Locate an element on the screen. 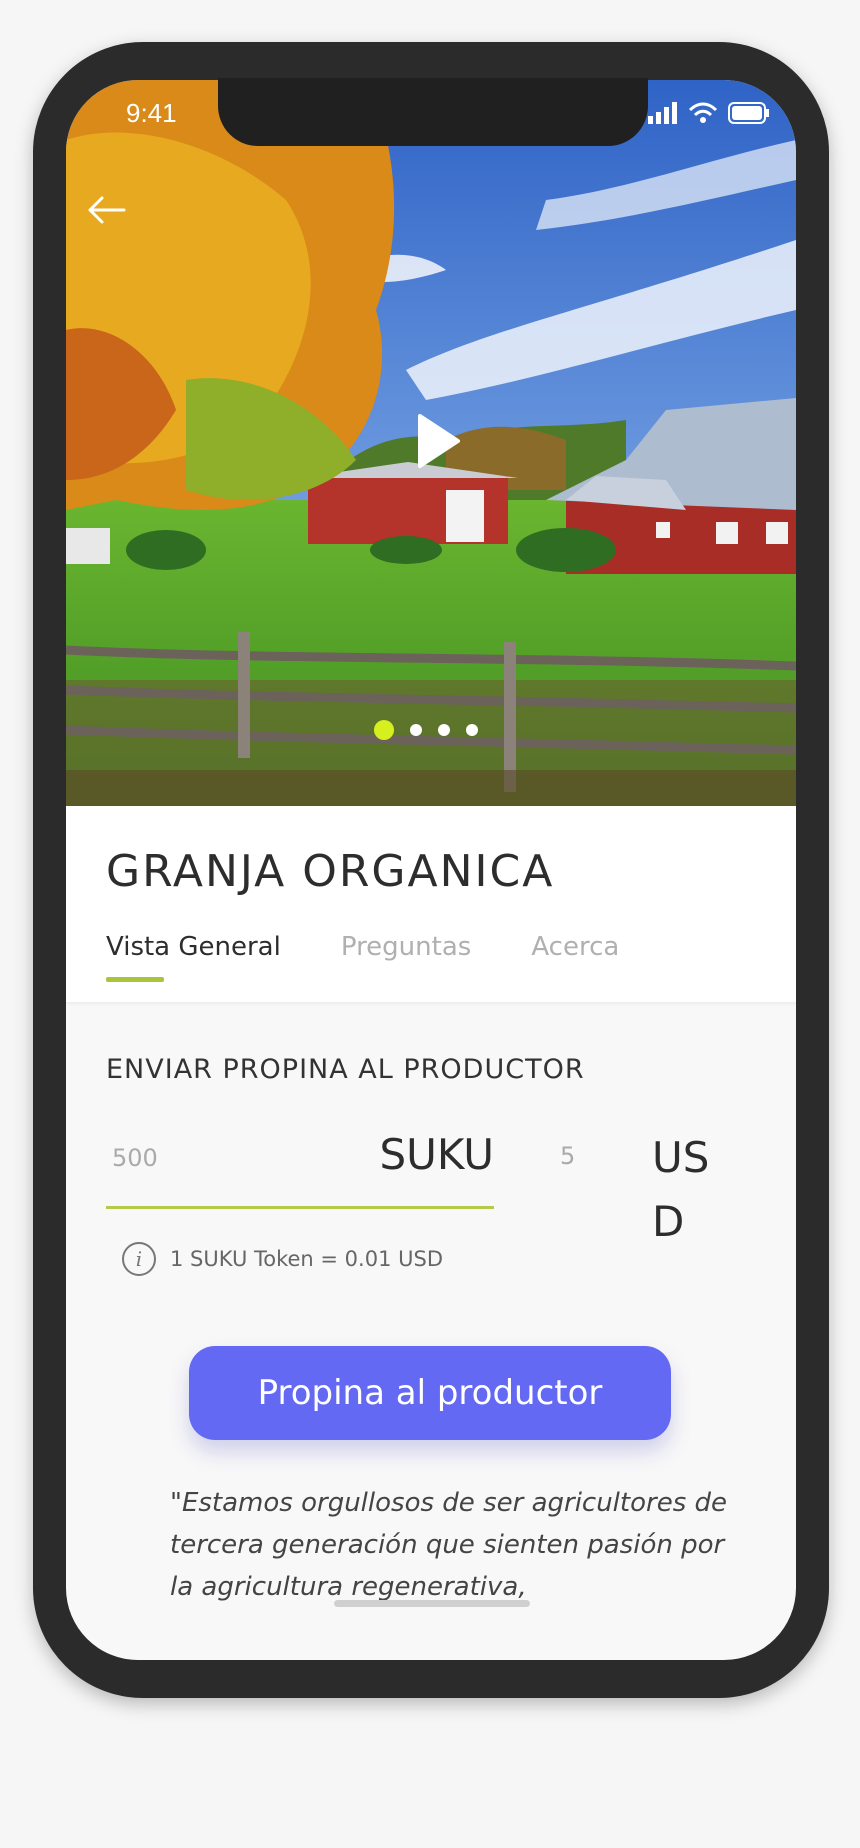 The image size is (860, 1848). usd-unit-label: USD is located at coordinates (681, 1189).